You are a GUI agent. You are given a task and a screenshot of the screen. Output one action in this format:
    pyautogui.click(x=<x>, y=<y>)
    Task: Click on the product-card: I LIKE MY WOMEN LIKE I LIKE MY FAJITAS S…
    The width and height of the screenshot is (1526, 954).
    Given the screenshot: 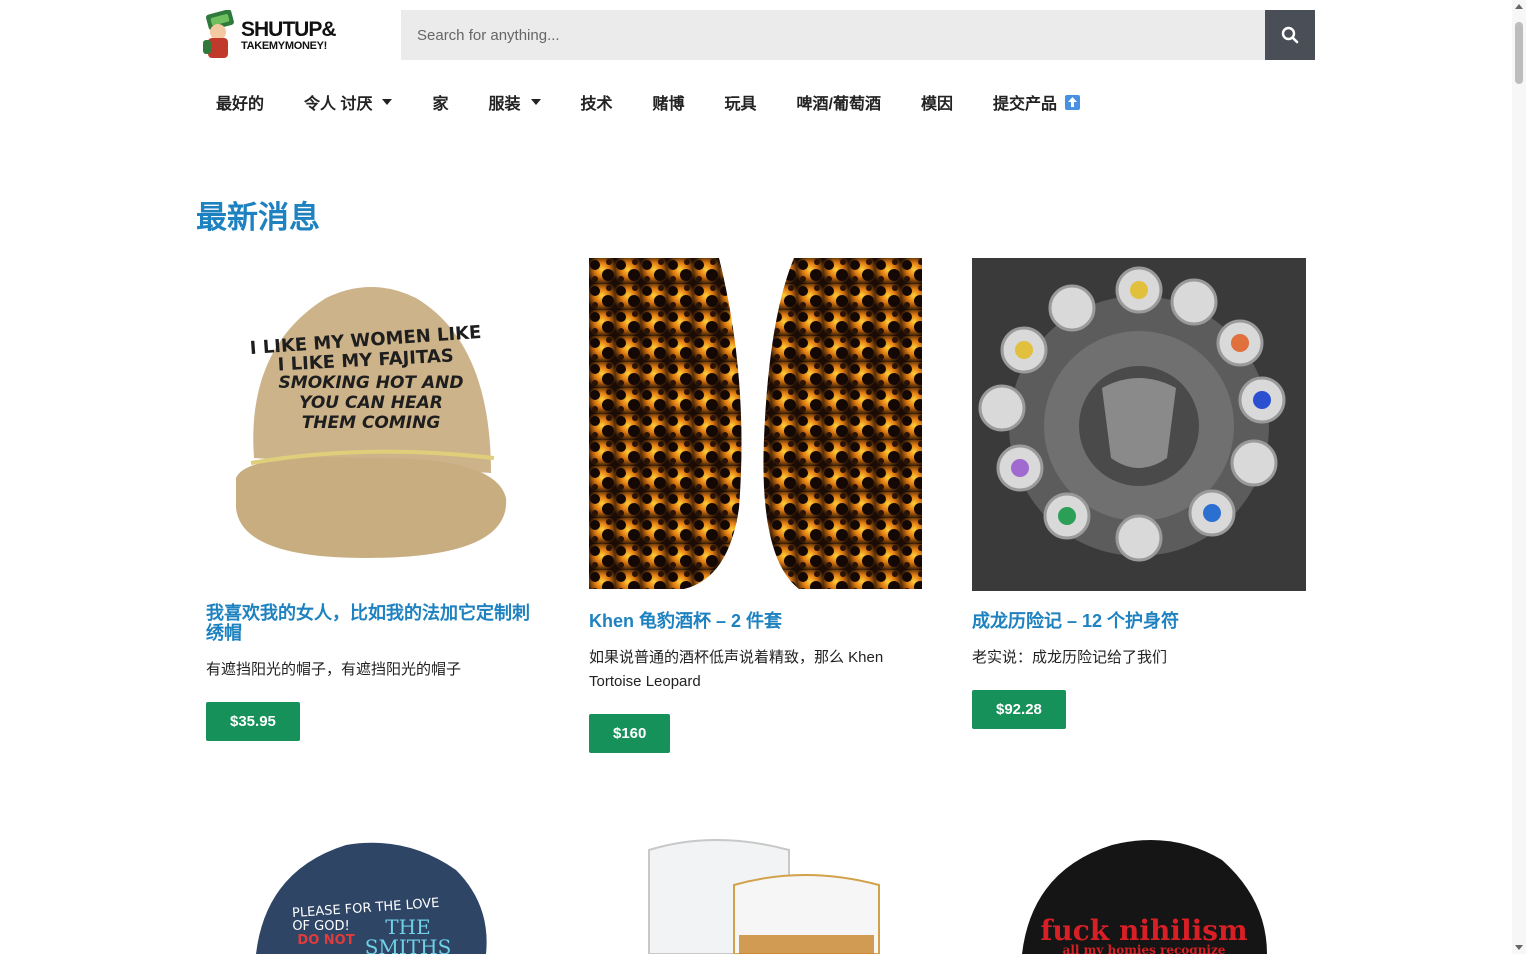 What is the action you would take?
    pyautogui.click(x=376, y=499)
    